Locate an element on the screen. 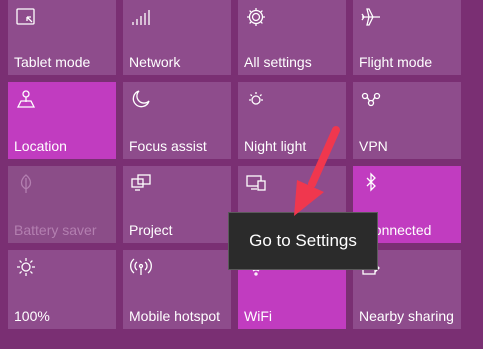 The width and height of the screenshot is (483, 349). tile-mobile-hotspot: Mobile hotspot is located at coordinates (177, 289).